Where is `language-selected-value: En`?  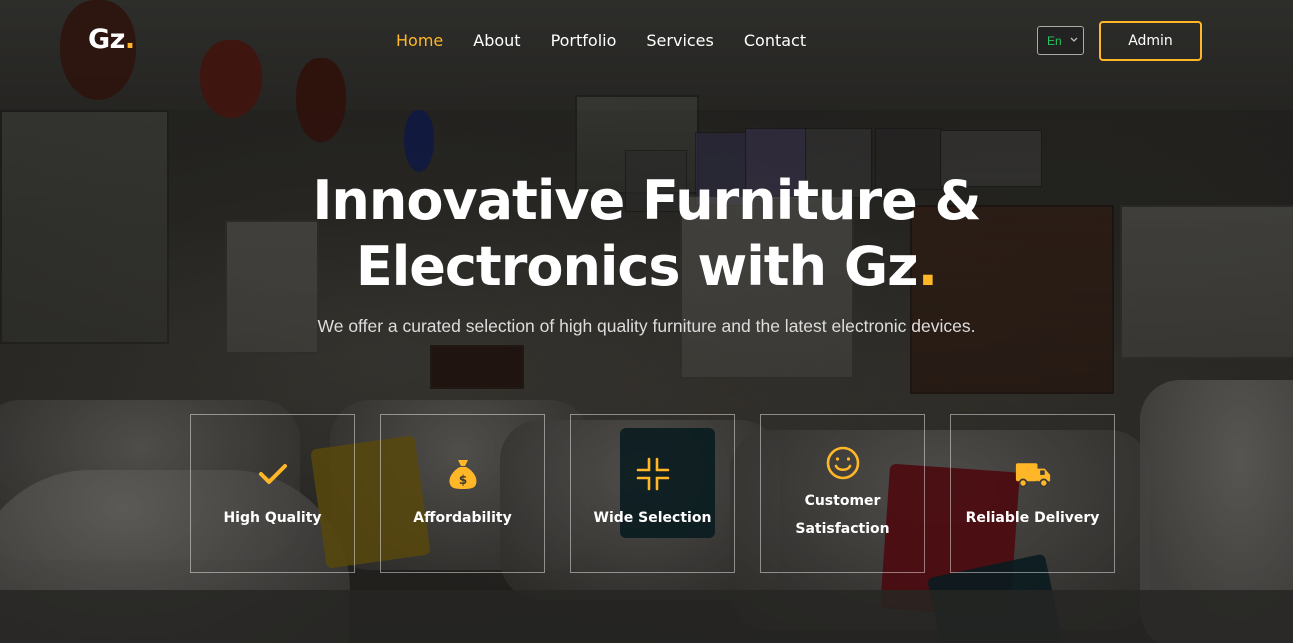
language-selected-value: En is located at coordinates (1054, 40).